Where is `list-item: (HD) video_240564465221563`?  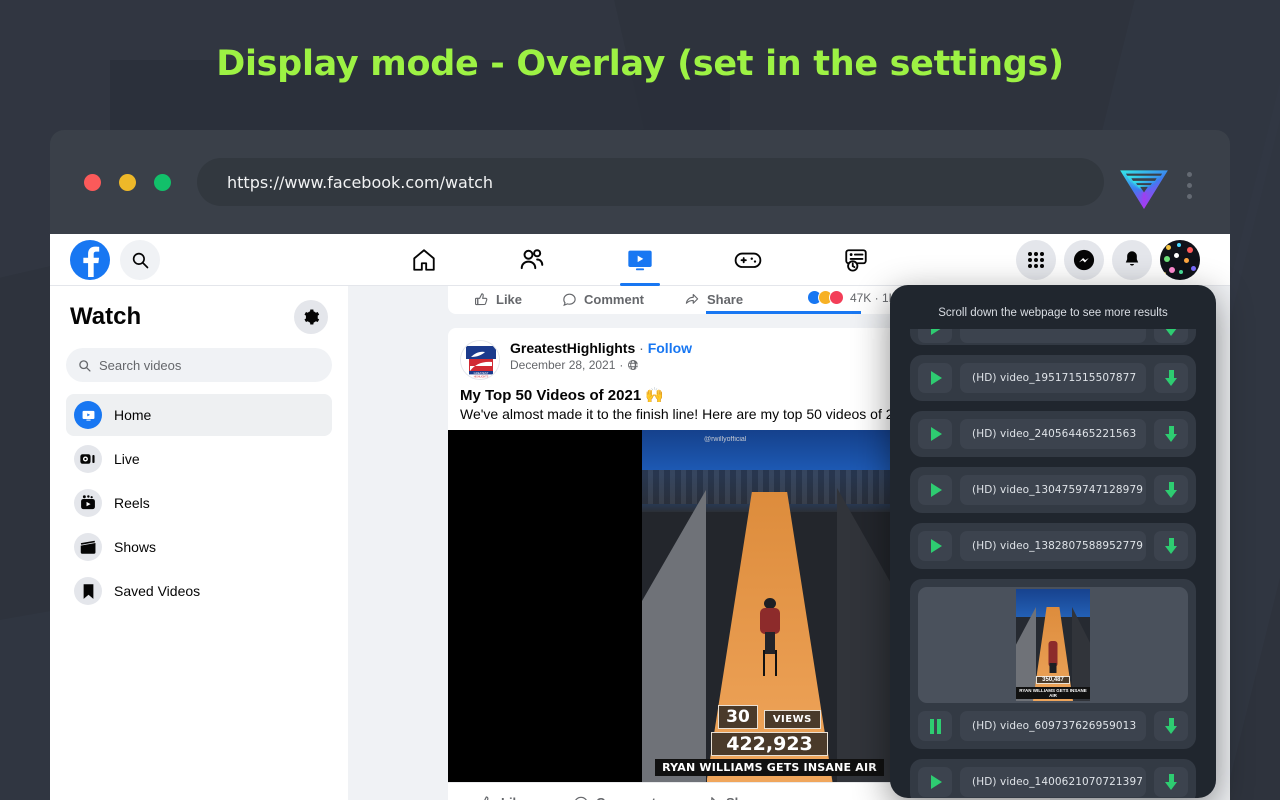
list-item: (HD) video_240564465221563 is located at coordinates (1053, 434).